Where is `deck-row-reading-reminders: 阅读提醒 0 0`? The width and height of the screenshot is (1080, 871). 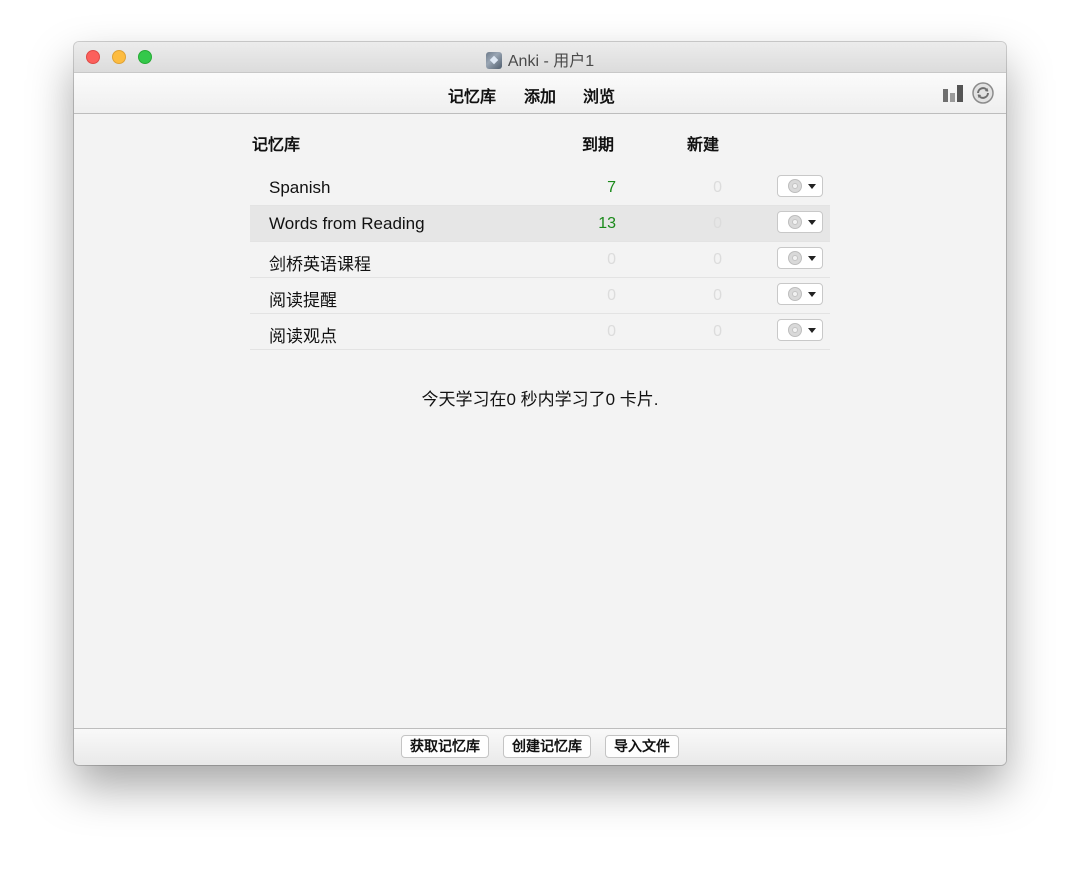 deck-row-reading-reminders: 阅读提醒 0 0 is located at coordinates (540, 296).